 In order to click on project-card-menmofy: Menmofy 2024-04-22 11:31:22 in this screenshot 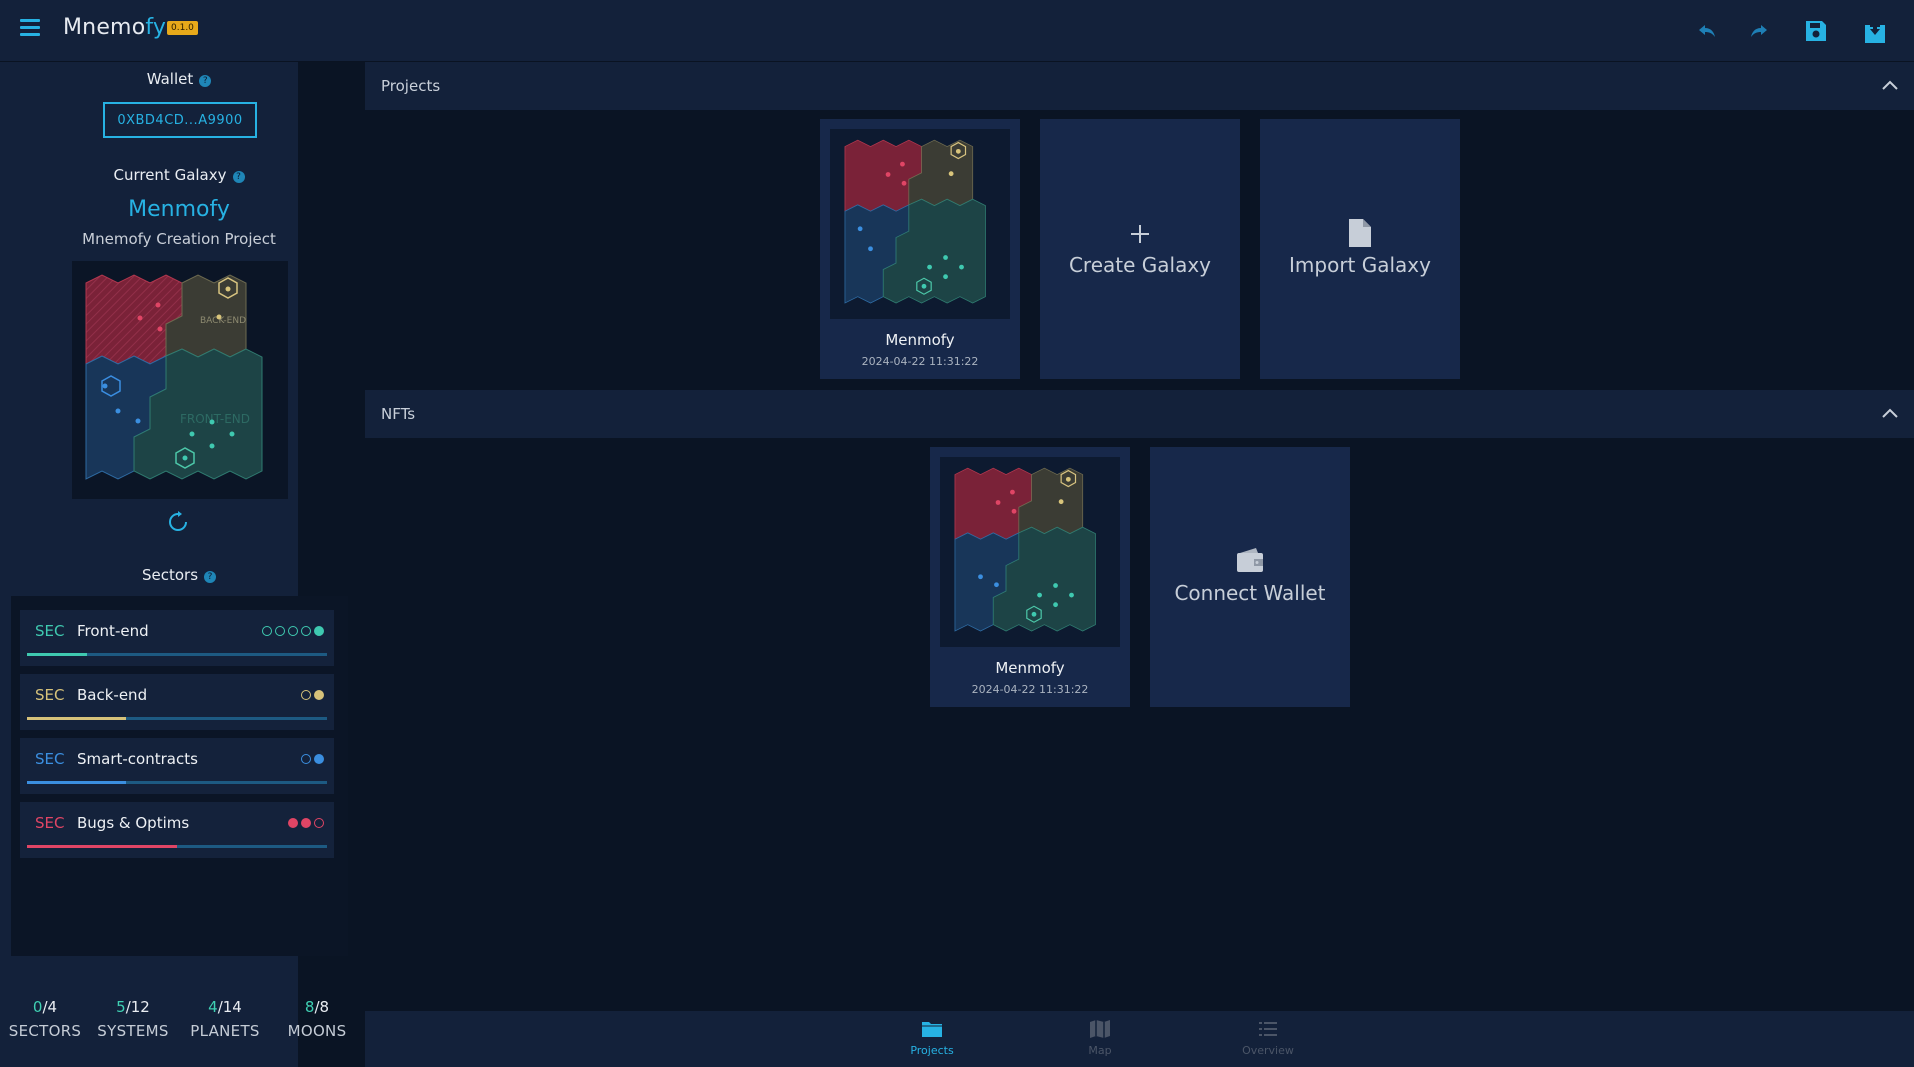, I will do `click(920, 249)`.